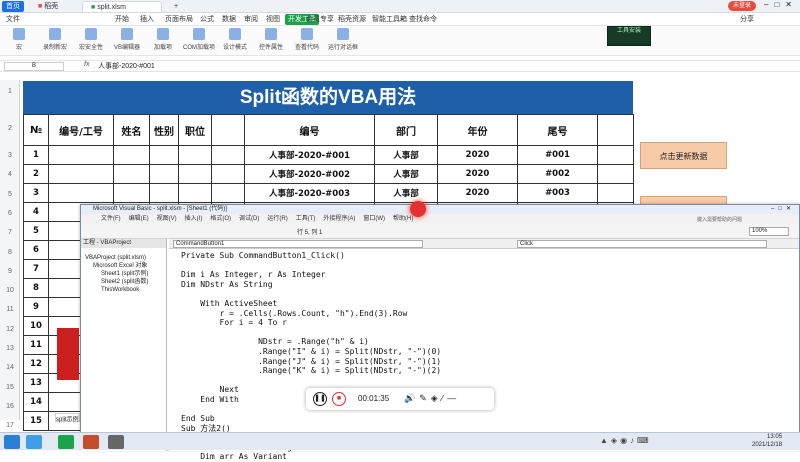  Describe the element at coordinates (642, 244) in the screenshot. I see `procedure-select: Click` at that location.